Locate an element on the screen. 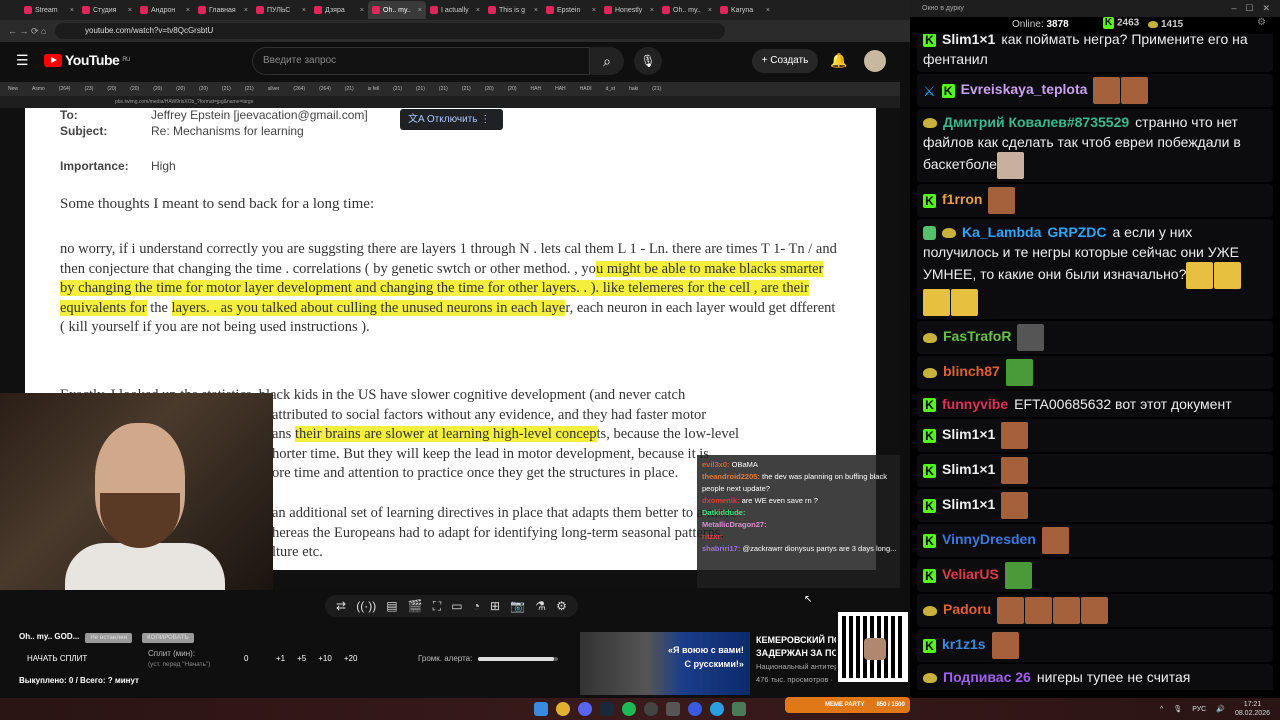 This screenshot has height=720, width=1280. browser-tab: Студия × is located at coordinates (107, 10).